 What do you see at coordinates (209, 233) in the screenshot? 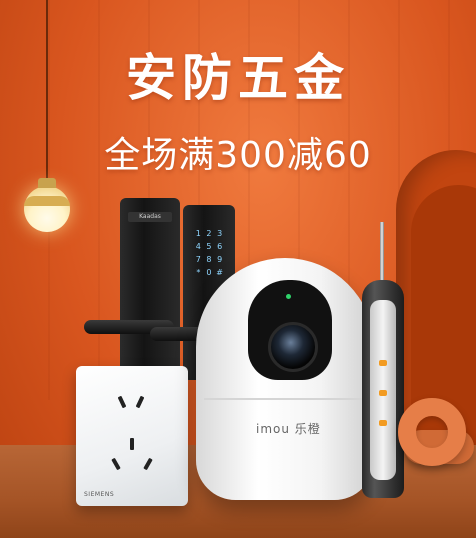
I see `keypad-key: 2` at bounding box center [209, 233].